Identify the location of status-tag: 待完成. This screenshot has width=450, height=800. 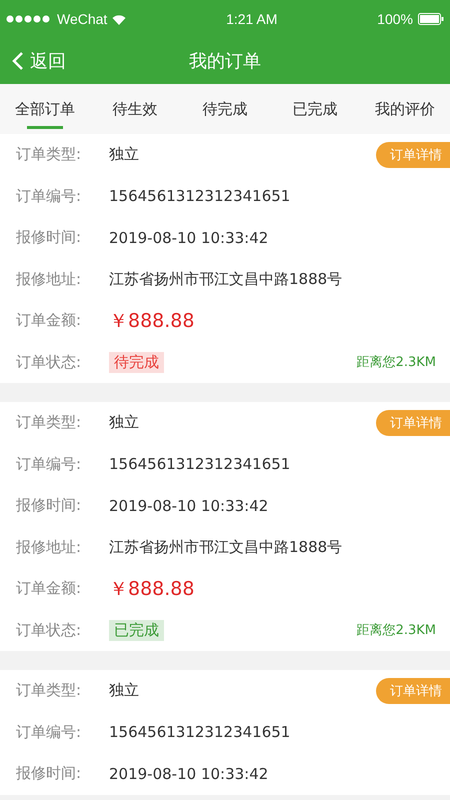
(136, 362).